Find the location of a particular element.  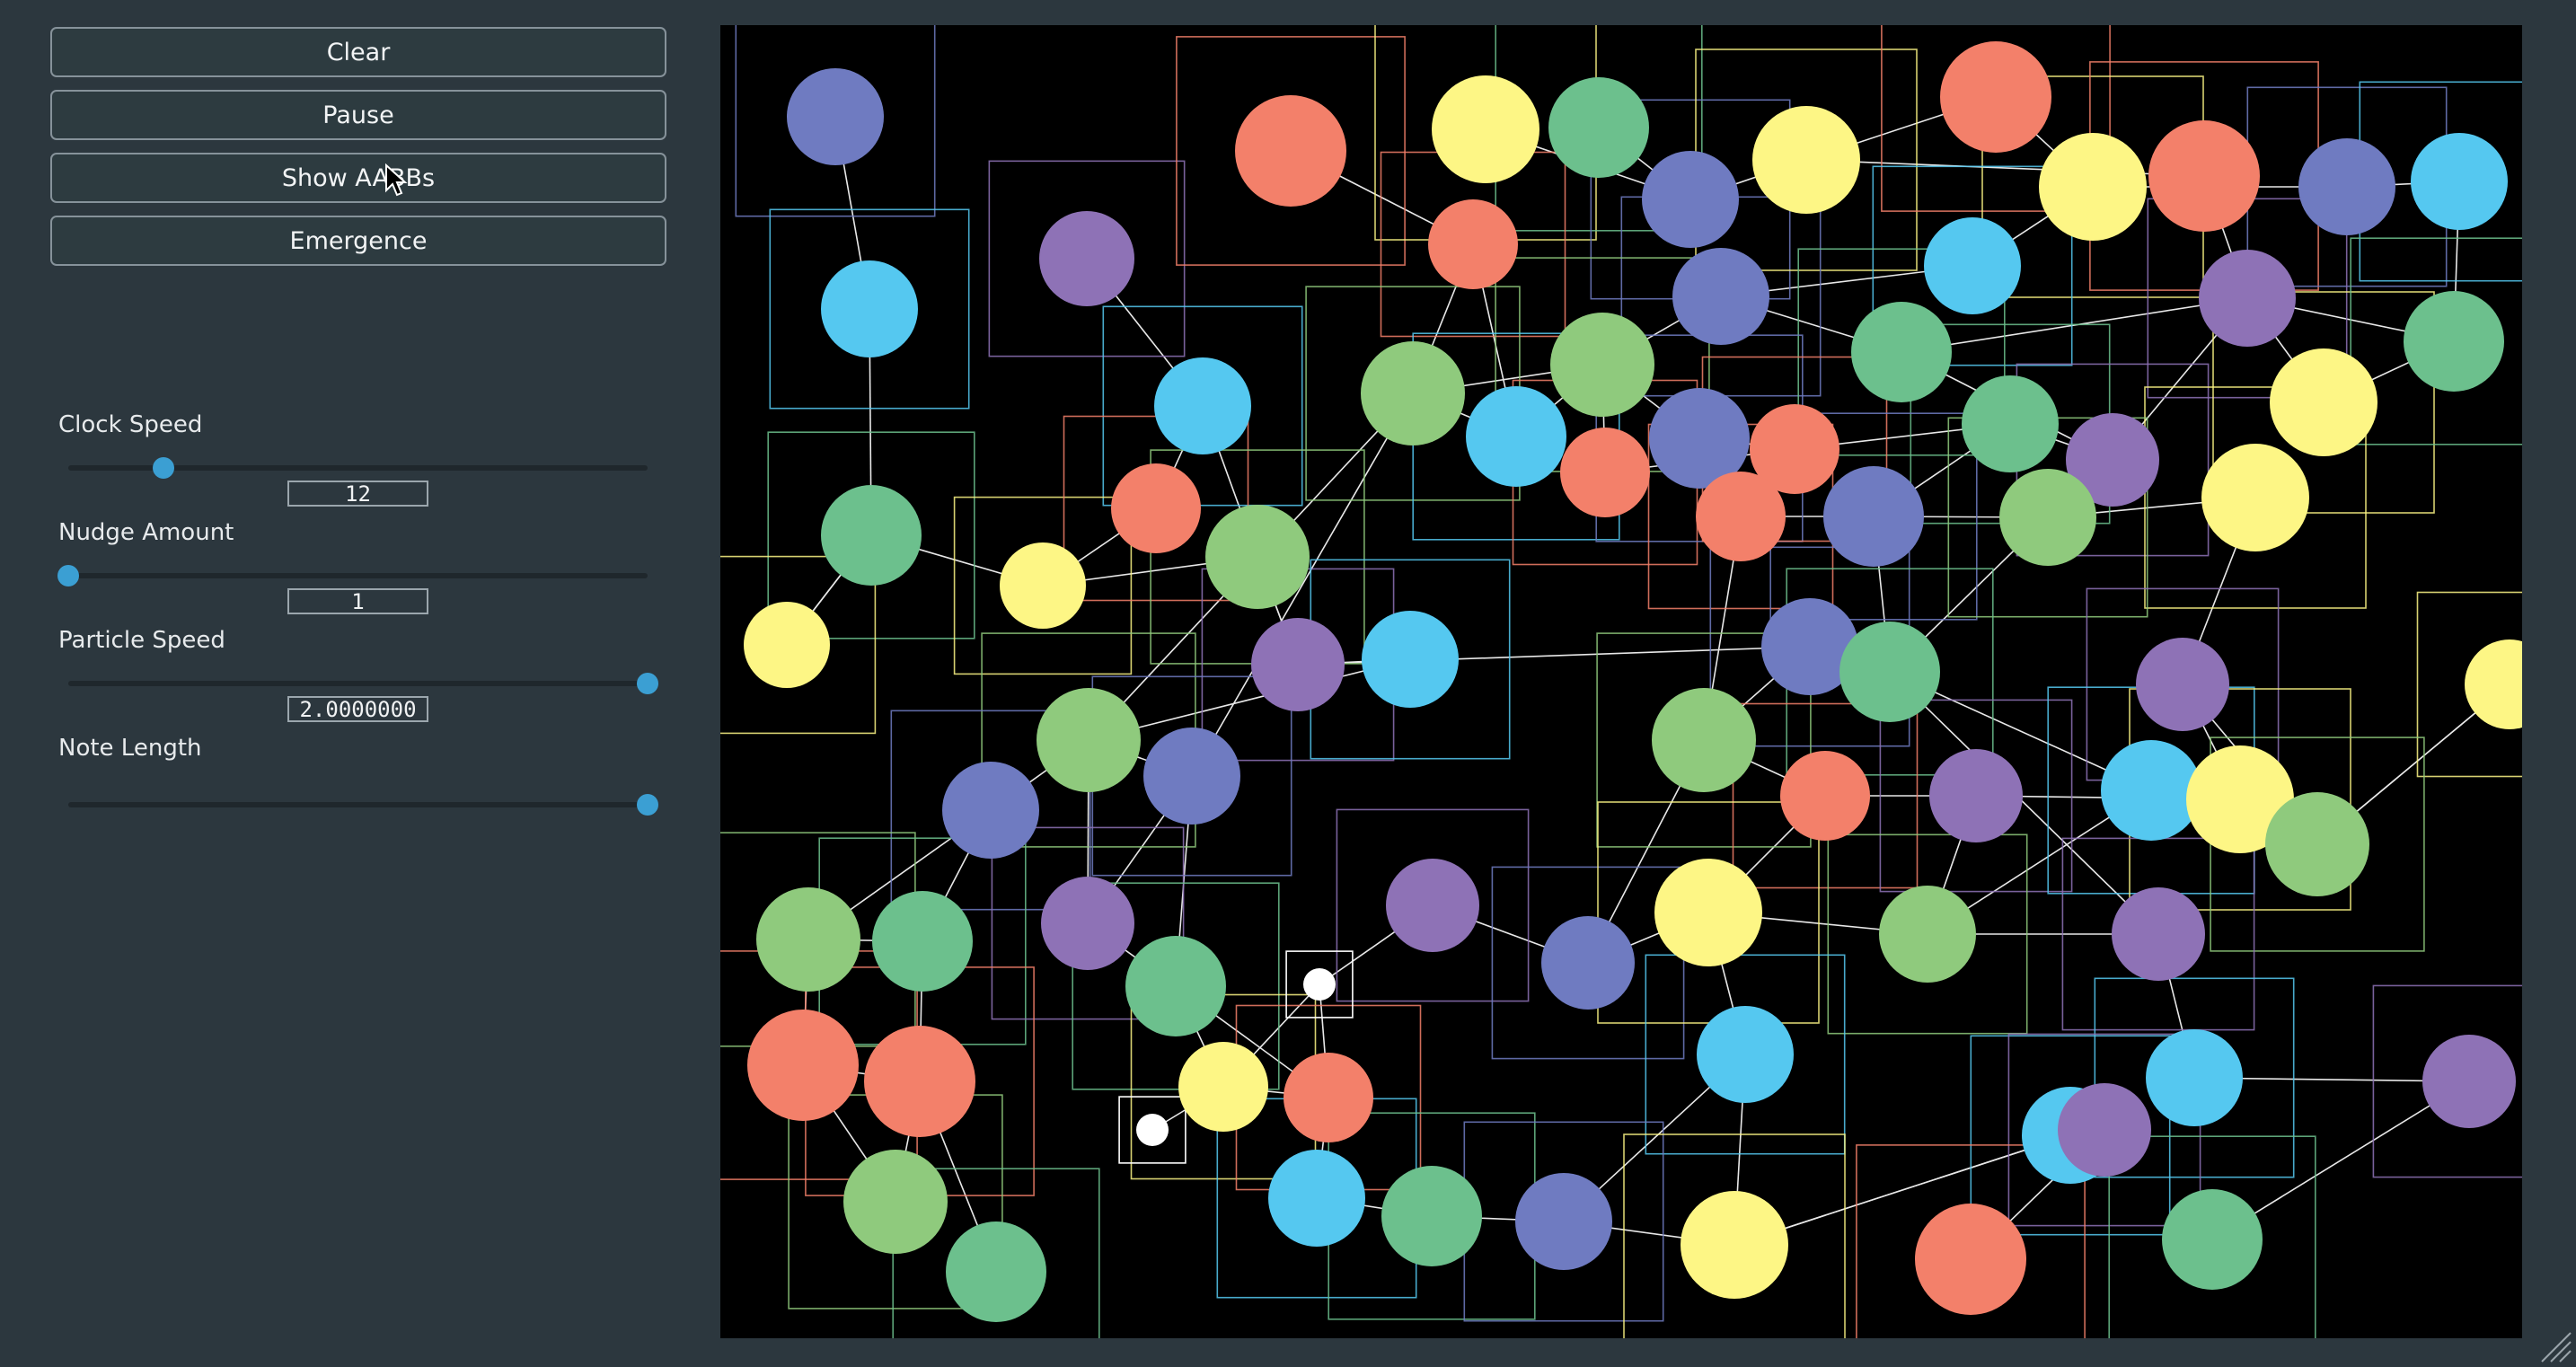

particle-speed-slider is located at coordinates (363, 683).